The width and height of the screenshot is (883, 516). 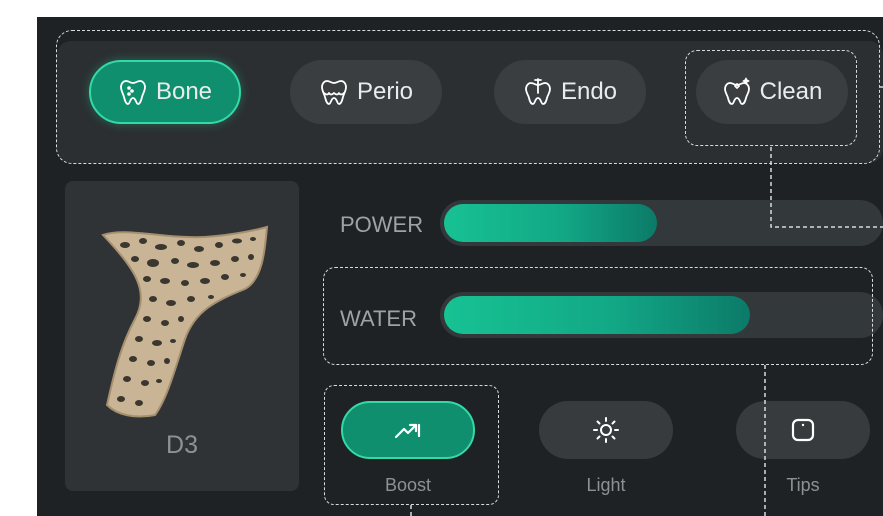 What do you see at coordinates (803, 485) in the screenshot?
I see `tips-label: Tips` at bounding box center [803, 485].